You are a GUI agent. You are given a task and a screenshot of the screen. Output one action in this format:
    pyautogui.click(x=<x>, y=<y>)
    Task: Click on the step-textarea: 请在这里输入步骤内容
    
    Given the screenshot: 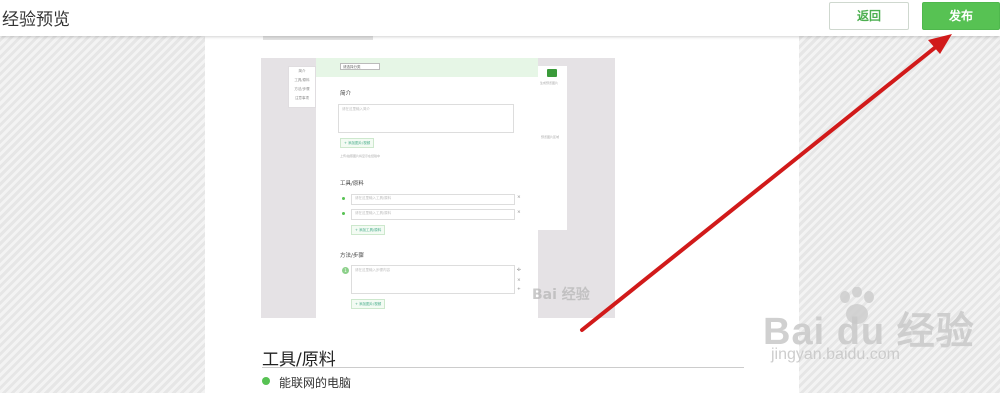 What is the action you would take?
    pyautogui.click(x=433, y=279)
    